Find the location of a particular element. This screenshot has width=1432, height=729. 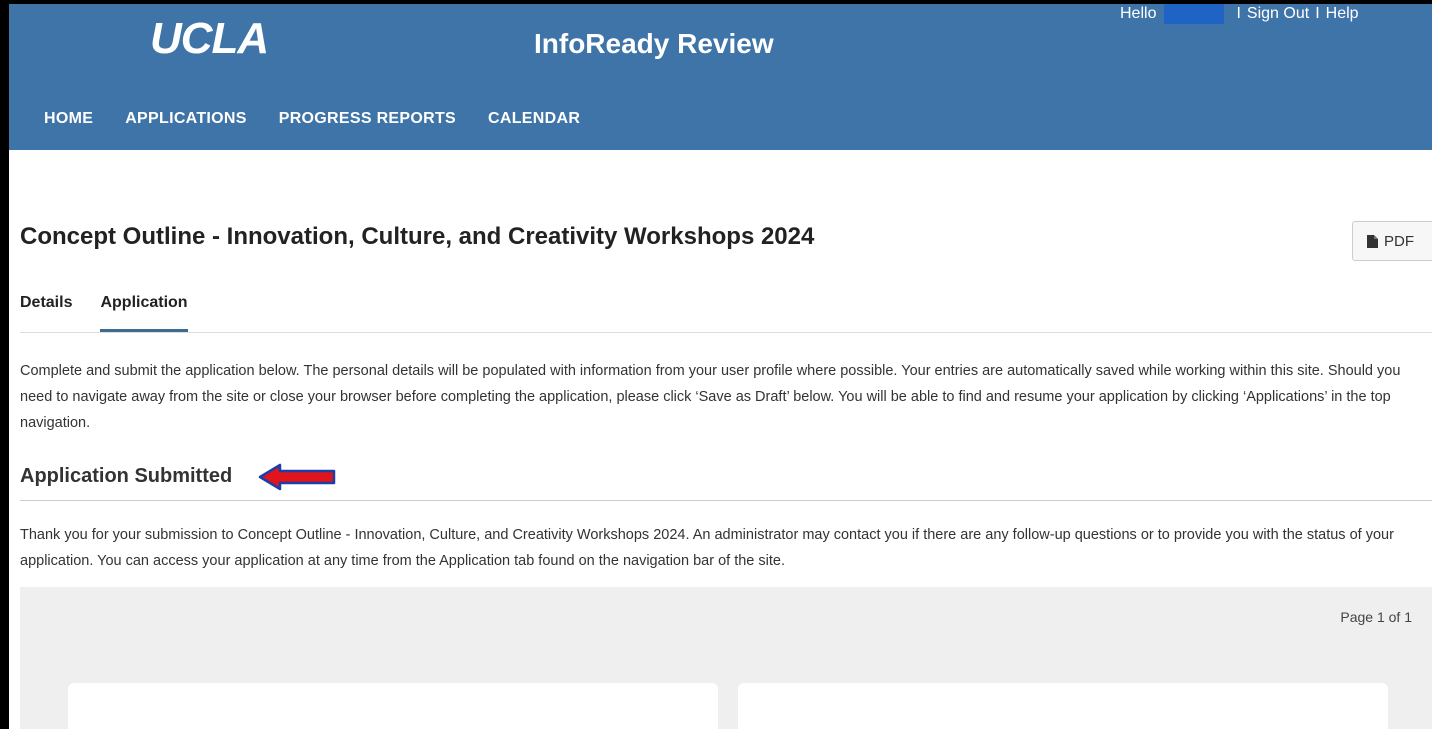

pdf-button: PDF is located at coordinates (1392, 241).